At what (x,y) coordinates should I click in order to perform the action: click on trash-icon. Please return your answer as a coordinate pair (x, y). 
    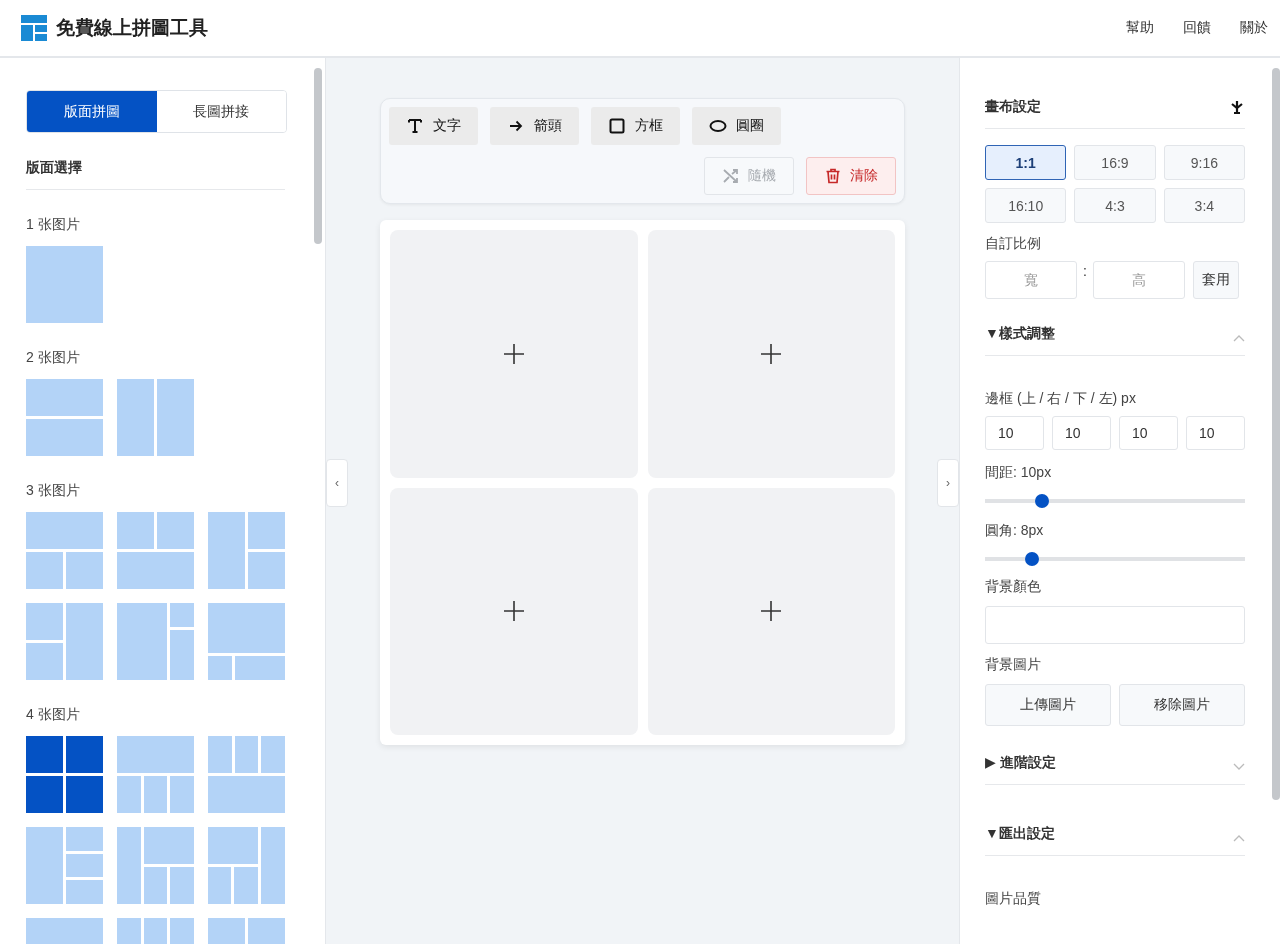
    Looking at the image, I should click on (833, 176).